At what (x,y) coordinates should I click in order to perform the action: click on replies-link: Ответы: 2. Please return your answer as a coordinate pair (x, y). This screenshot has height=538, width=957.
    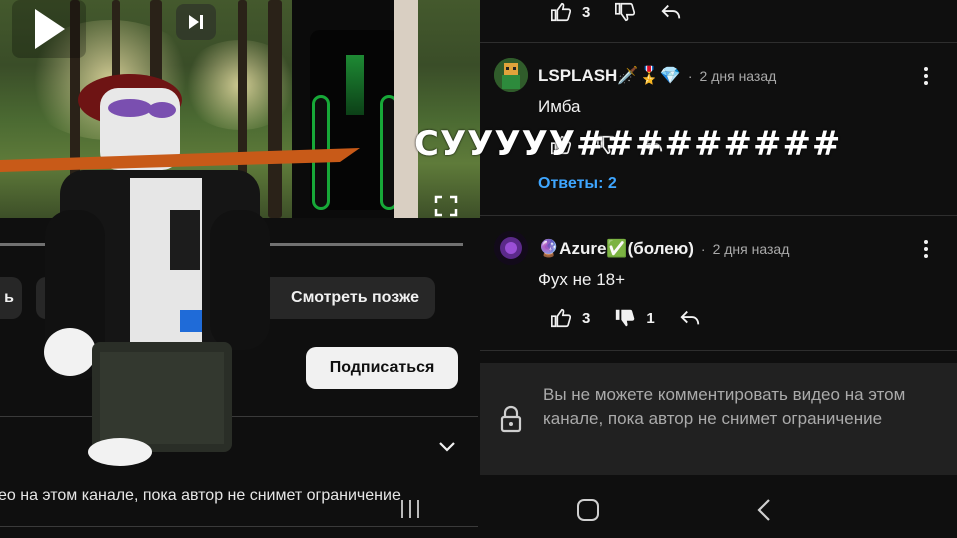
    Looking at the image, I should click on (577, 184).